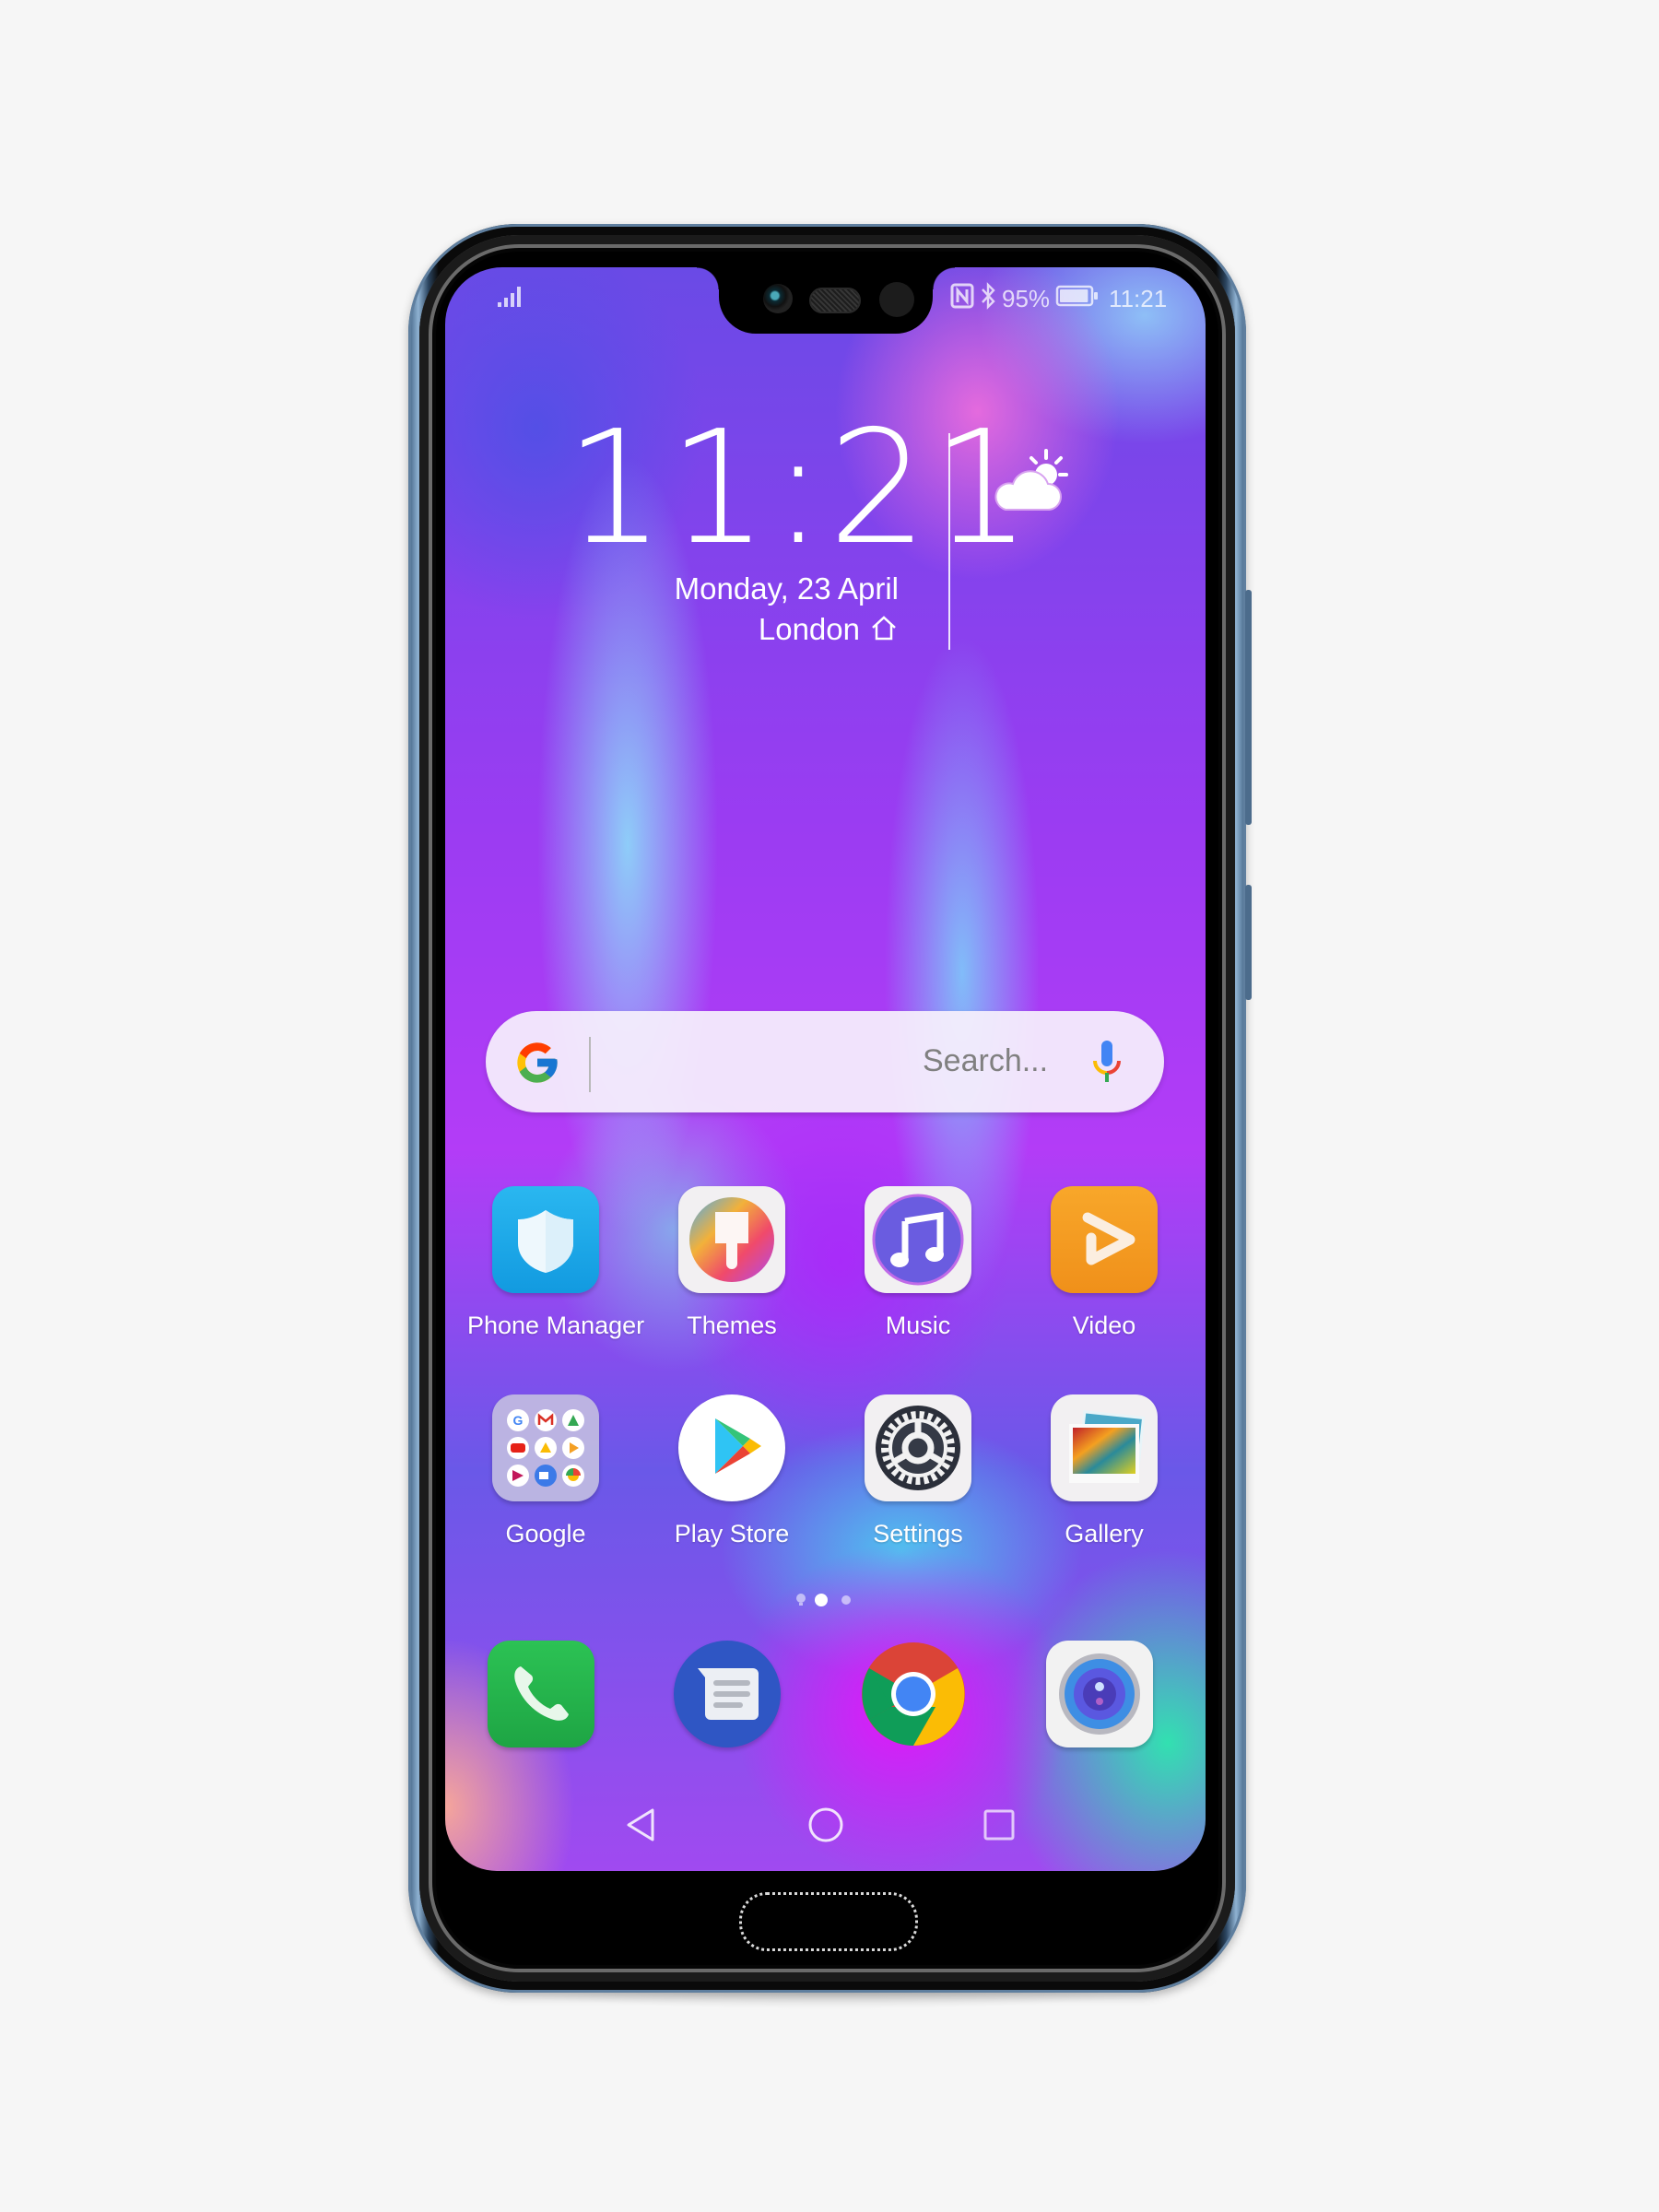 Image resolution: width=1659 pixels, height=2212 pixels. Describe the element at coordinates (545, 1447) in the screenshot. I see `folder-icon: G` at that location.